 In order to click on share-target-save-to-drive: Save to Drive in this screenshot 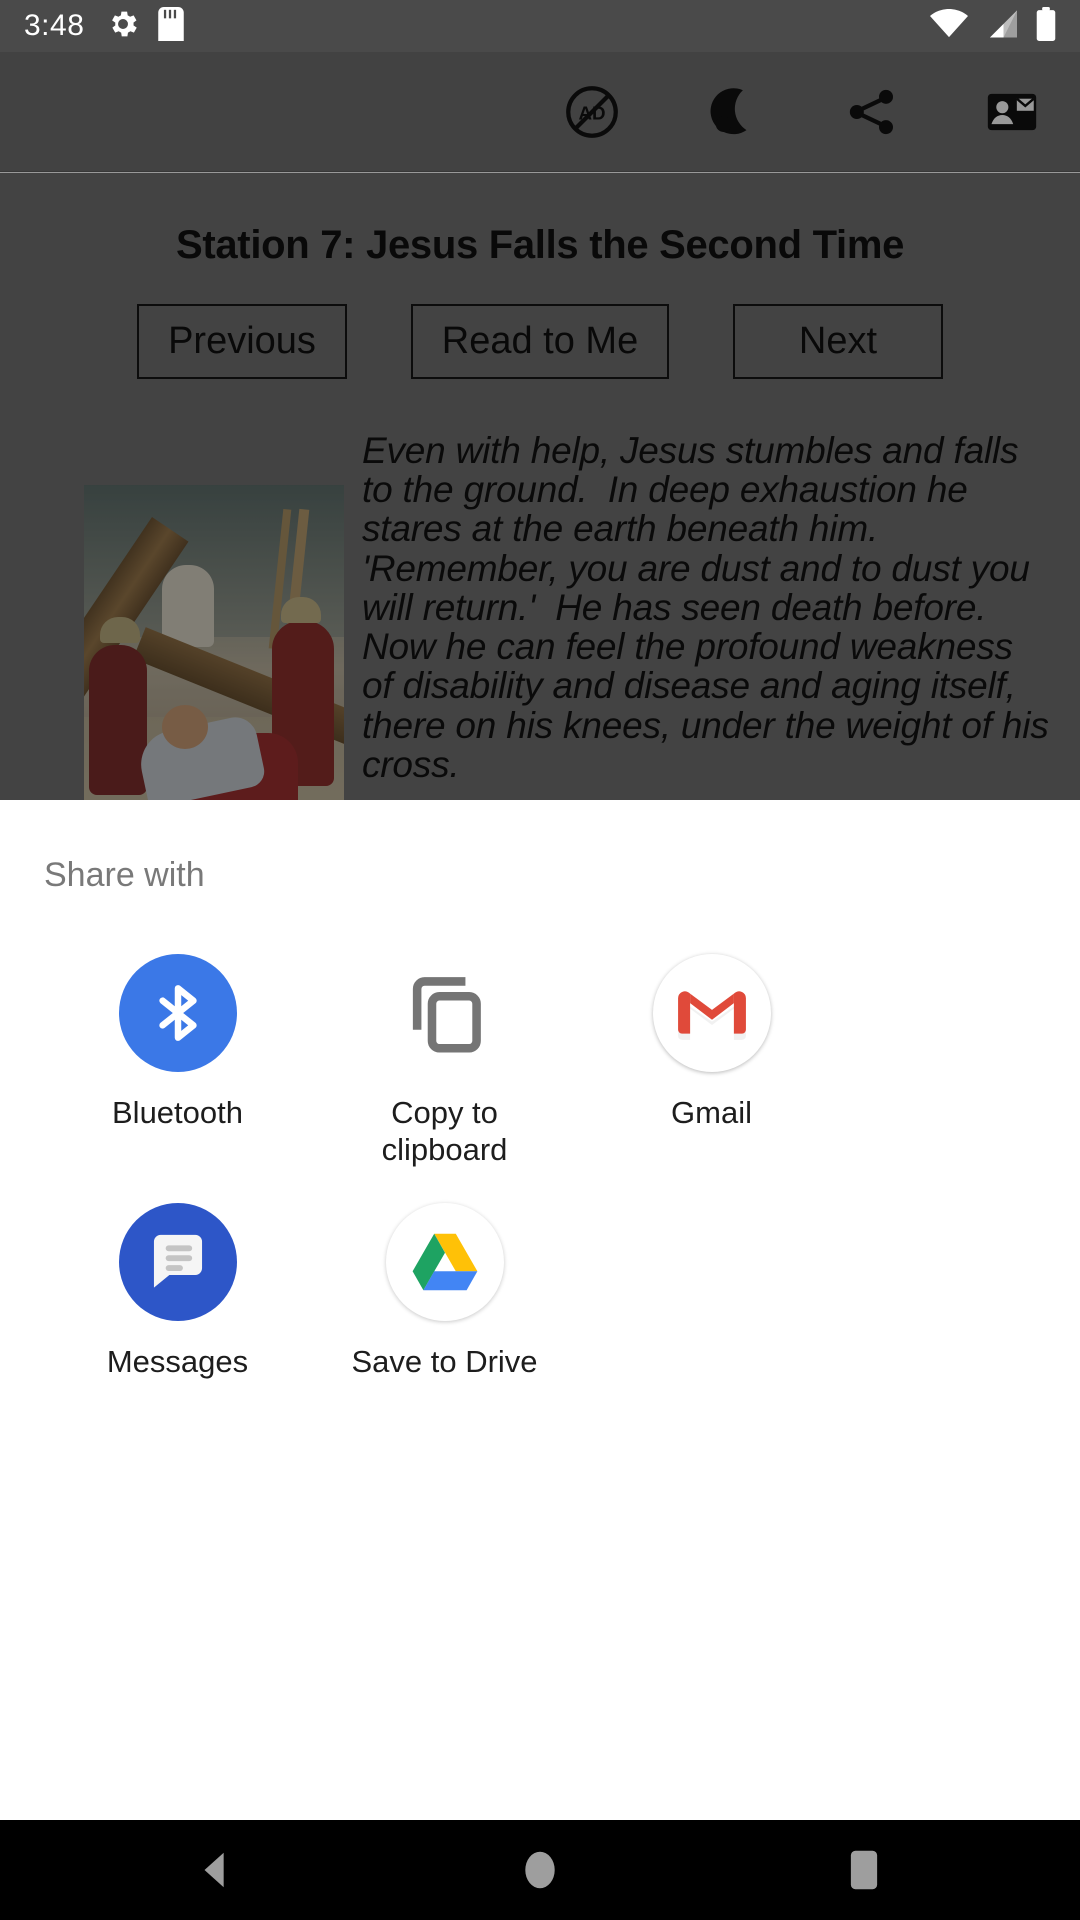, I will do `click(444, 1291)`.